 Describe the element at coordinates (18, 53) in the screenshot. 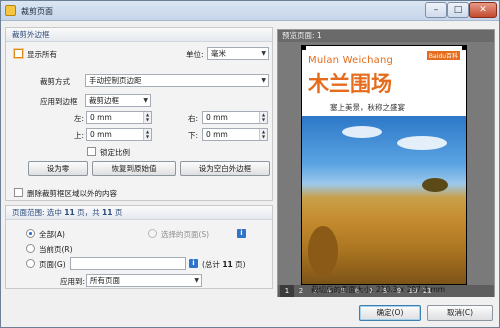

I see `show-all-checkbox` at that location.